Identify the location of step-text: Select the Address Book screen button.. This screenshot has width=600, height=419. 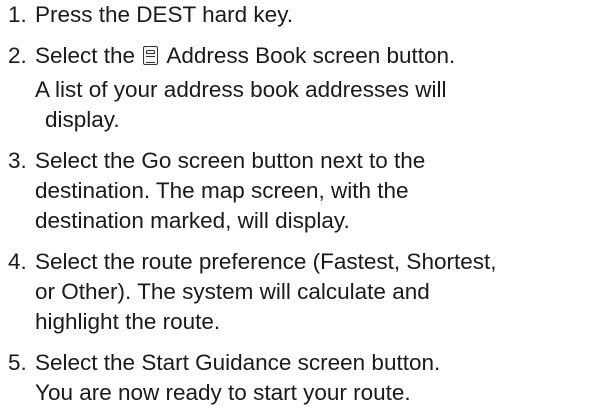
(315, 56).